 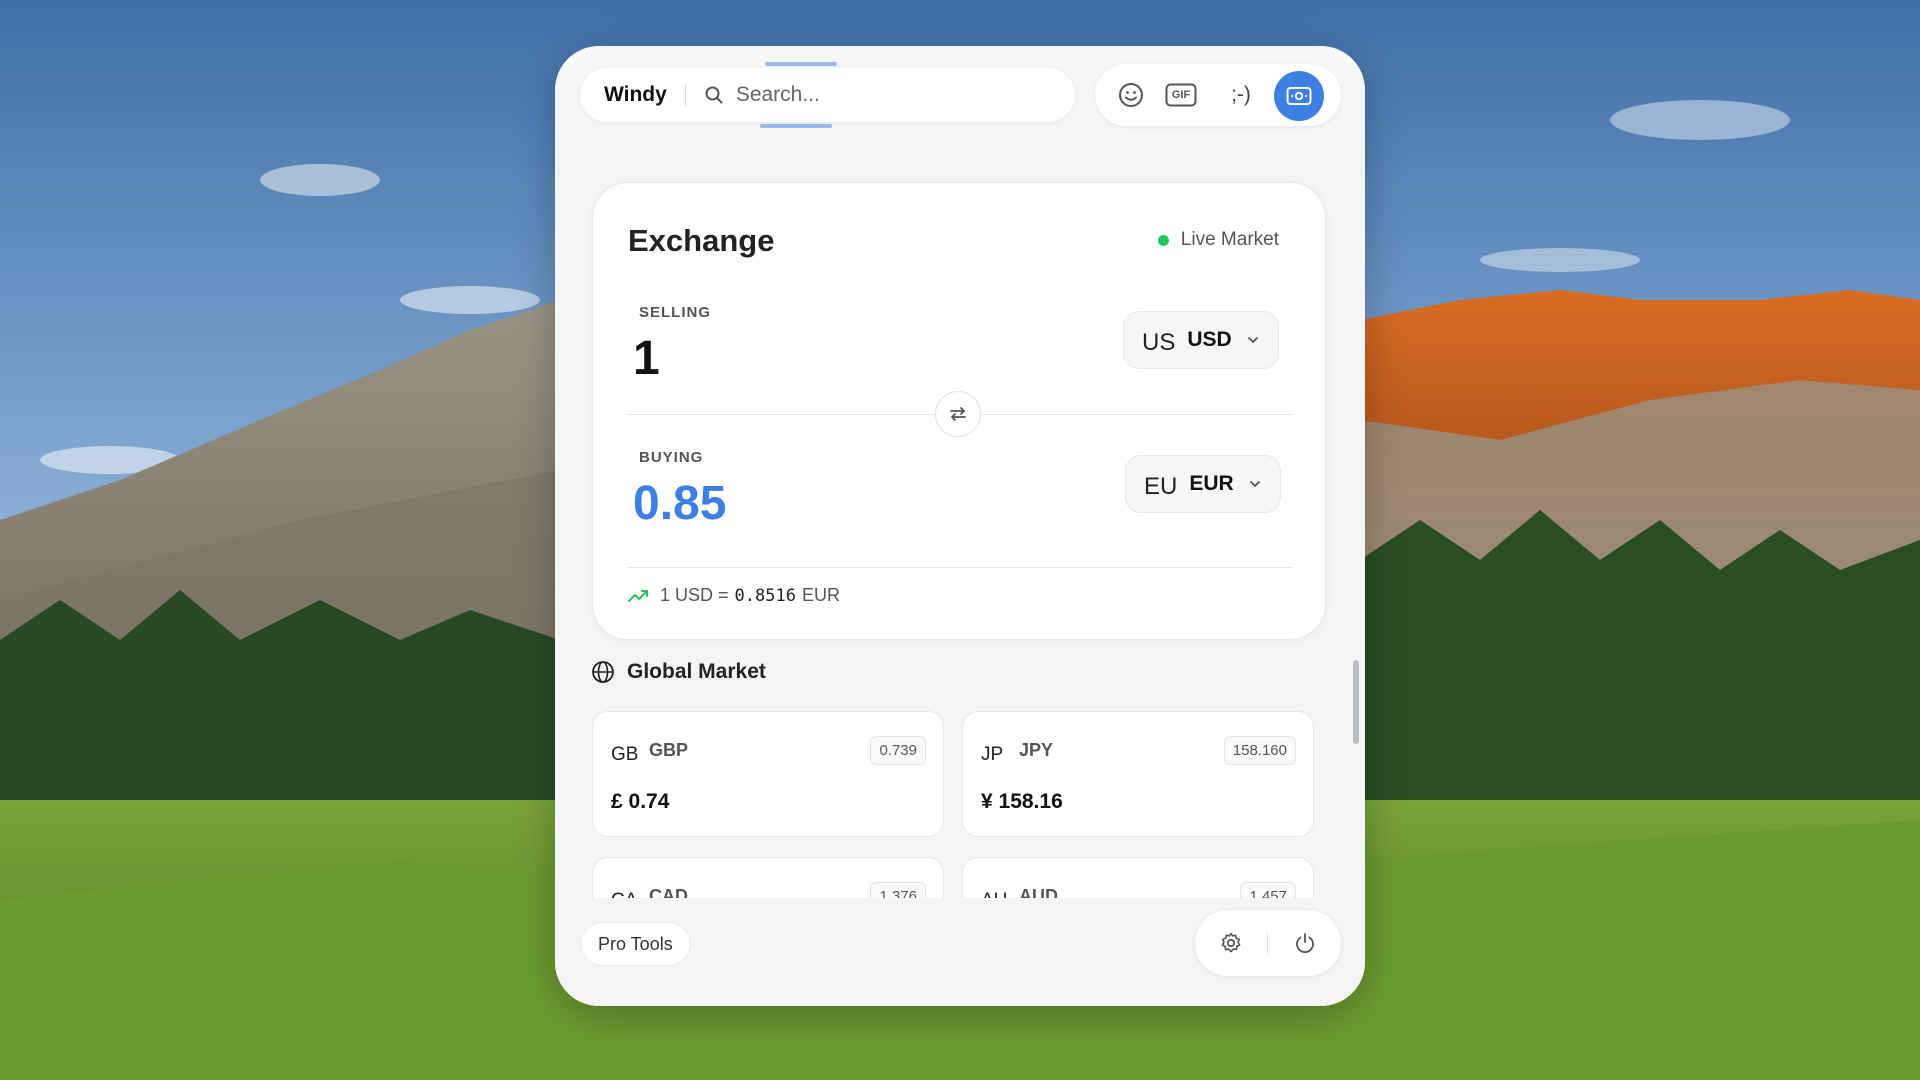 What do you see at coordinates (1218, 95) in the screenshot?
I see `tool-switcher: GIF ;-)` at bounding box center [1218, 95].